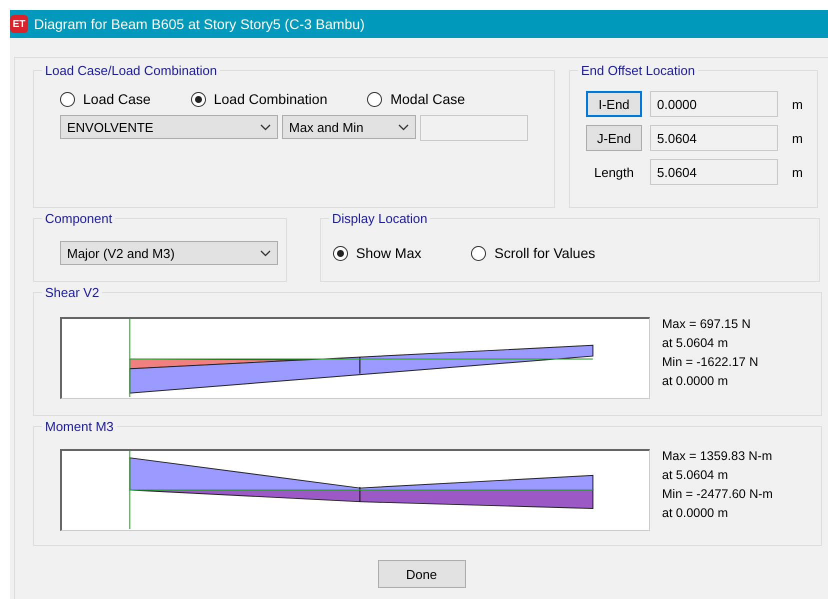 This screenshot has width=828, height=599. What do you see at coordinates (614, 104) in the screenshot?
I see `end-button: I-End` at bounding box center [614, 104].